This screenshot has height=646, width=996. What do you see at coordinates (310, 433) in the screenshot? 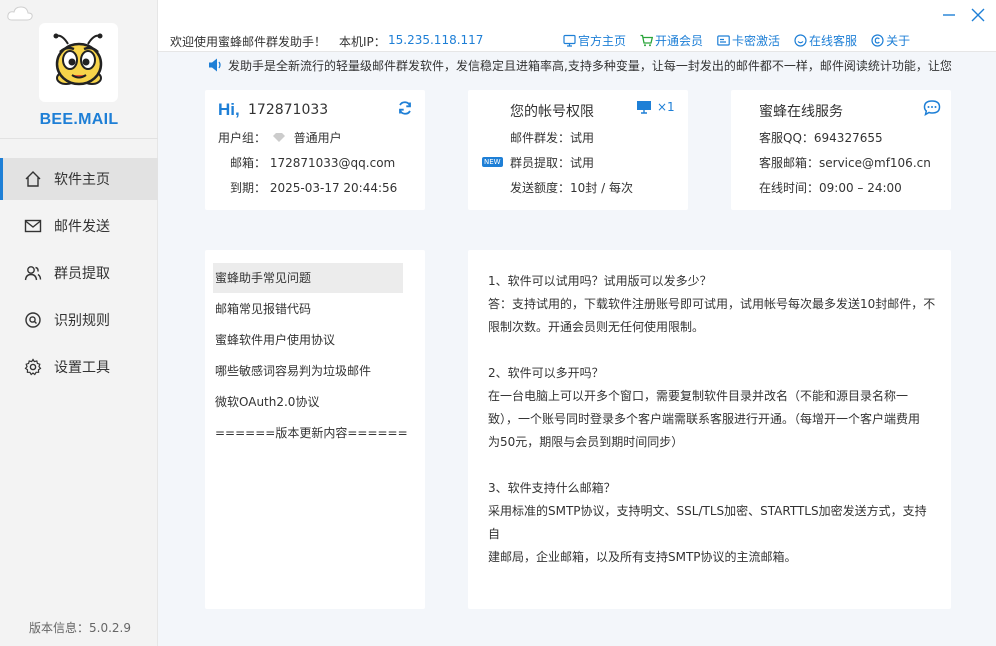
I see `faq-item: ======版本更新内容======` at bounding box center [310, 433].